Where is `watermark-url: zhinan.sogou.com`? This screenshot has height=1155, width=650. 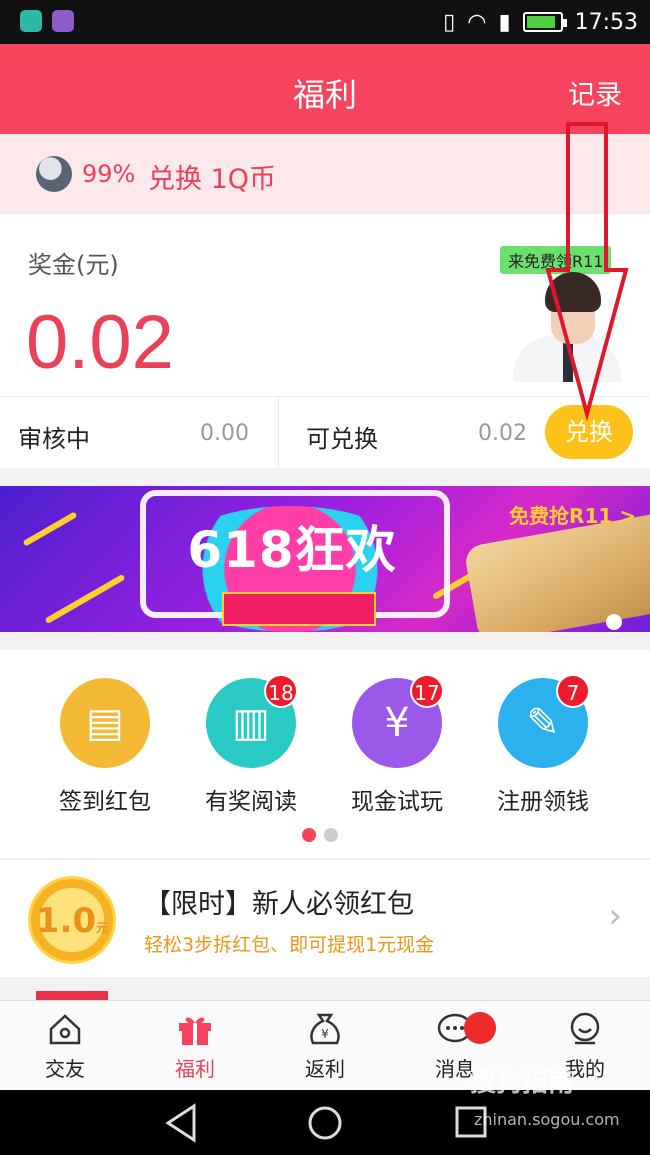
watermark-url: zhinan.sogou.com is located at coordinates (547, 1119).